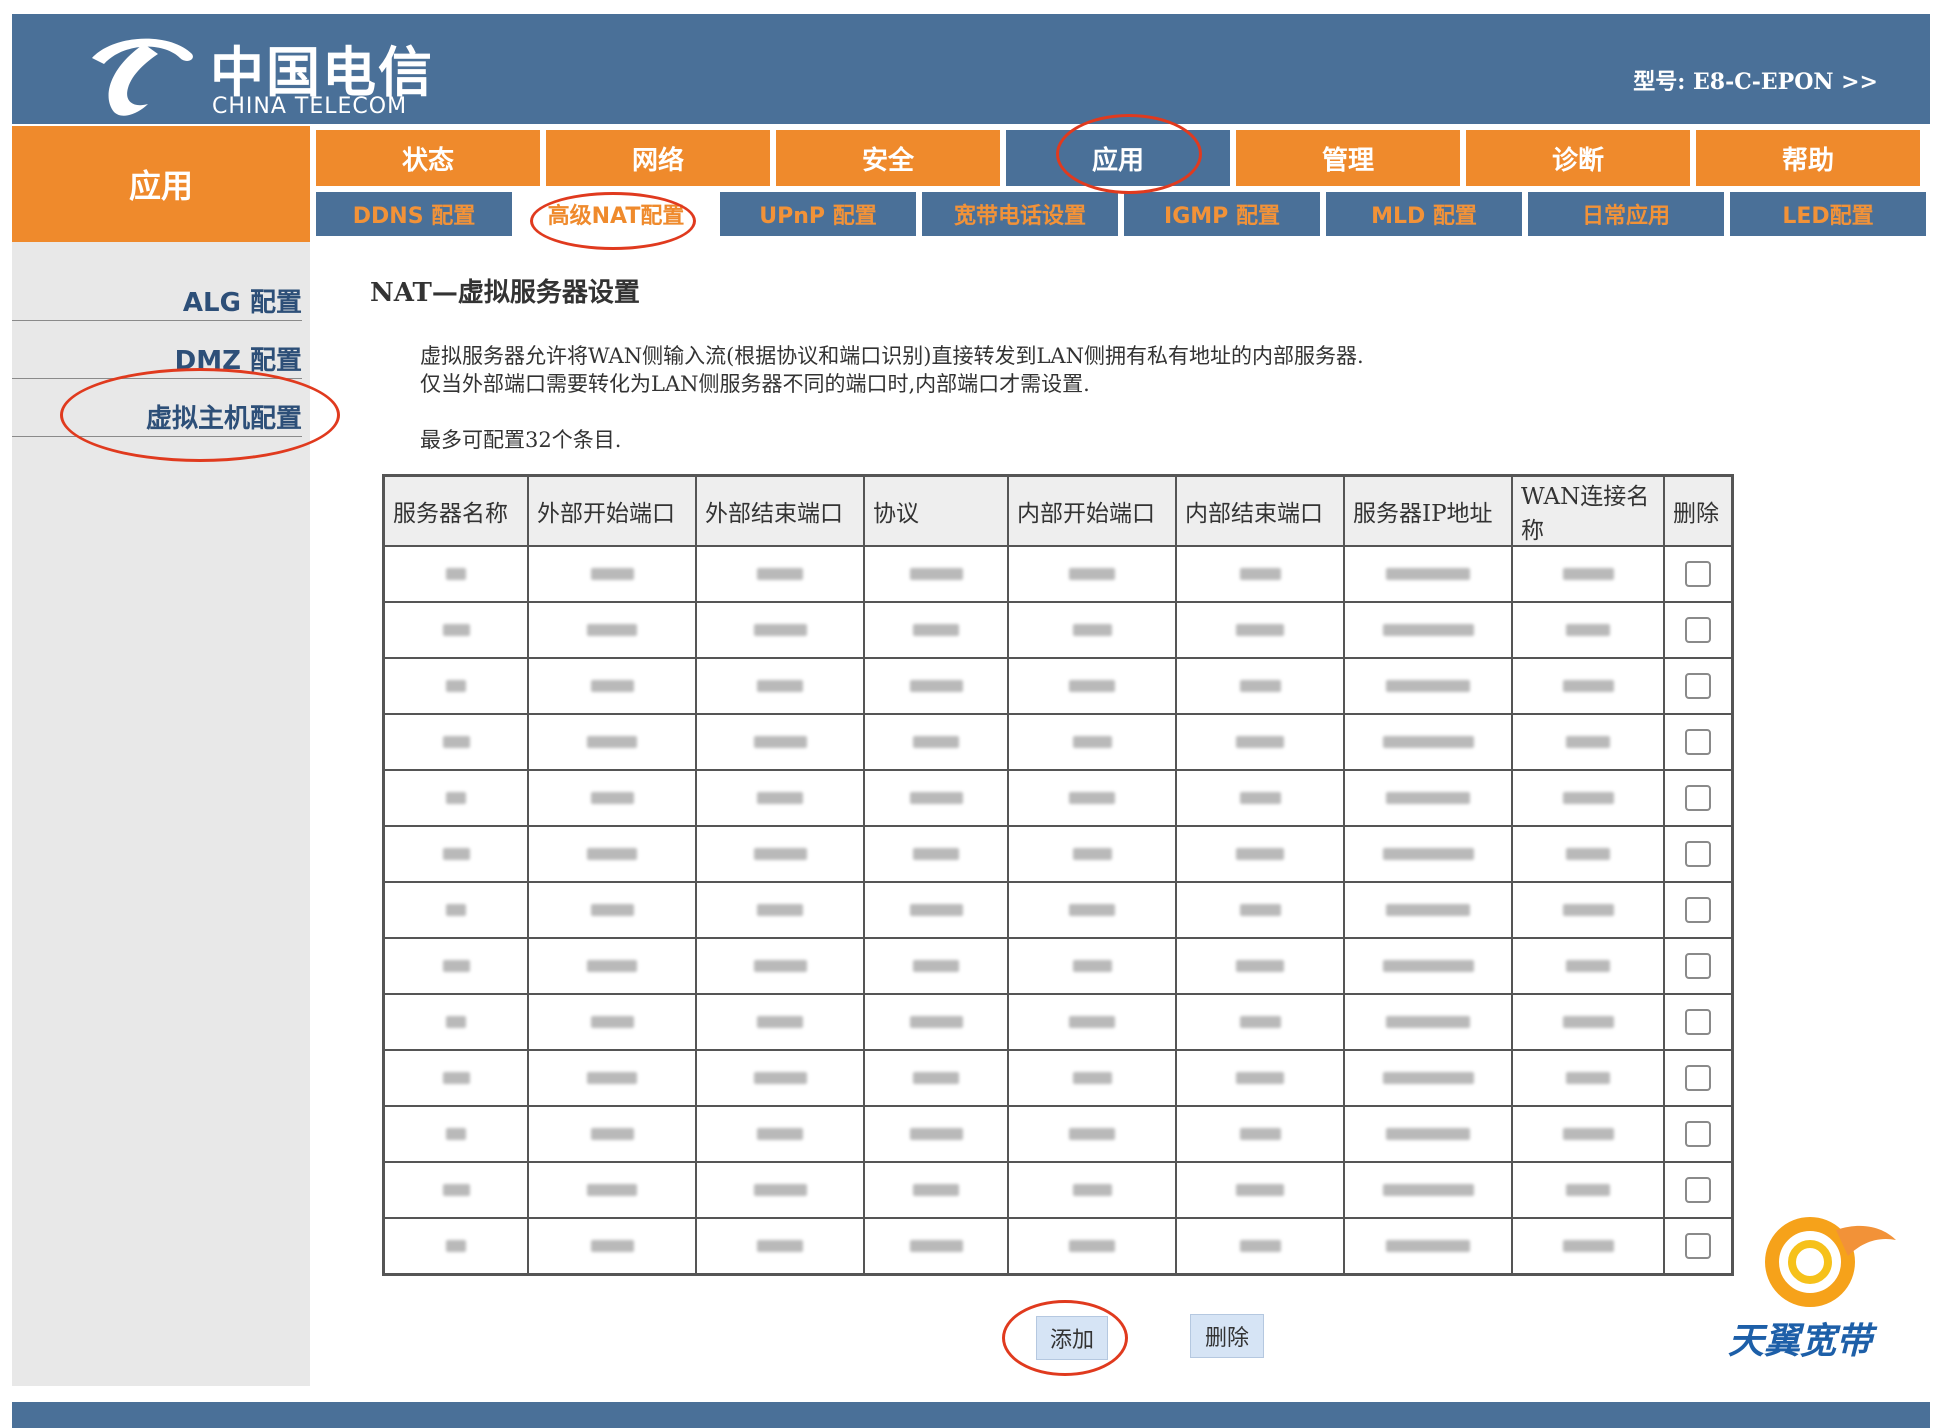 The height and width of the screenshot is (1428, 1952). What do you see at coordinates (888, 158) in the screenshot?
I see `tab-security: 安全` at bounding box center [888, 158].